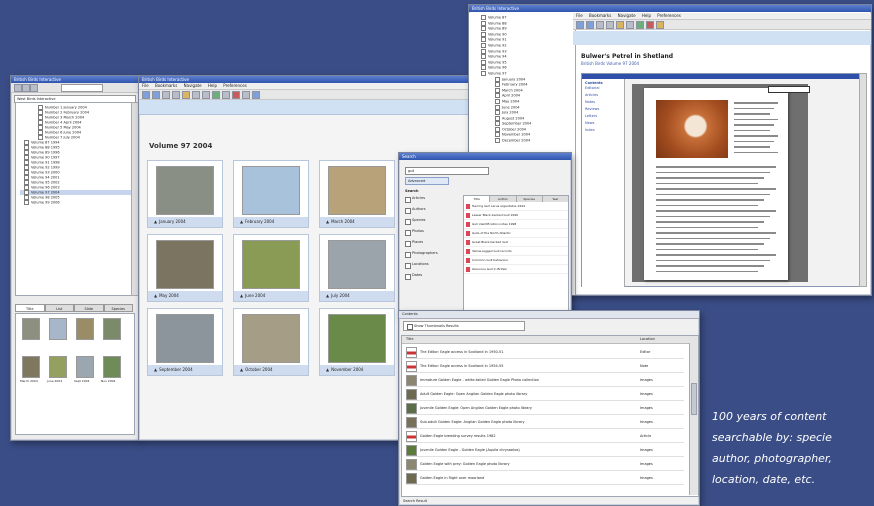 The width and height of the screenshot is (874, 506). What do you see at coordinates (516, 206) in the screenshot?
I see `search-result-item: Herring Gull Larus argentatus 1994` at bounding box center [516, 206].